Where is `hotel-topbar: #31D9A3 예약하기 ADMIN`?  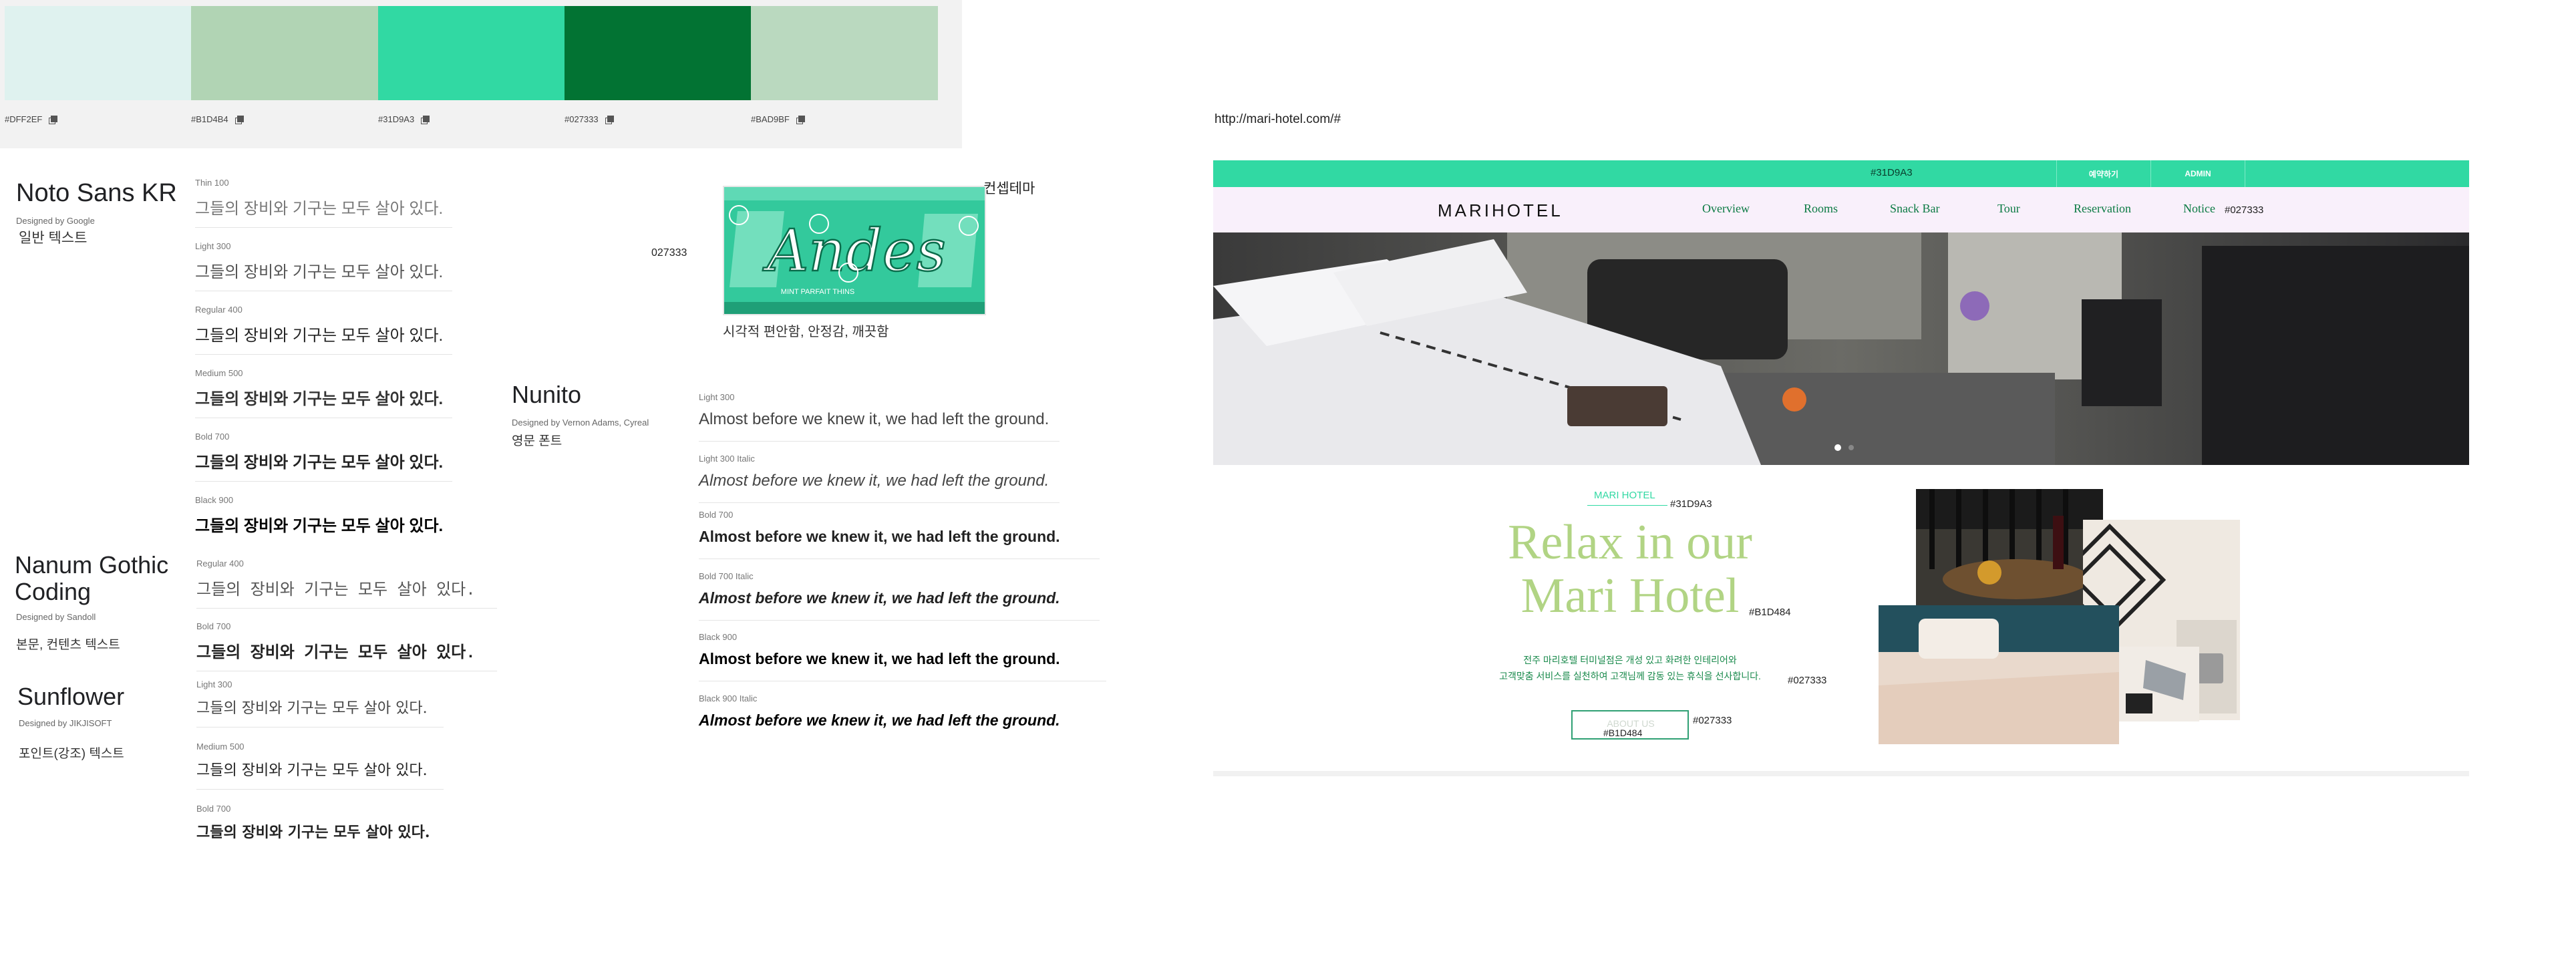 hotel-topbar: #31D9A3 예약하기 ADMIN is located at coordinates (1841, 173).